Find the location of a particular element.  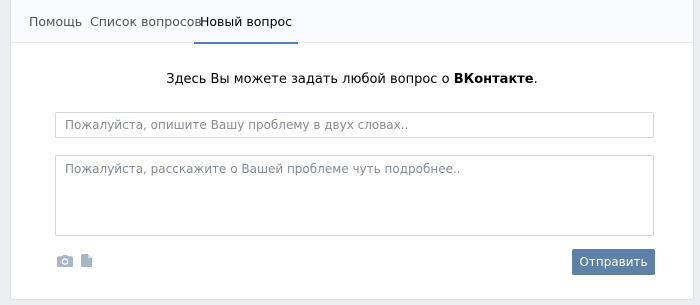

document-icon is located at coordinates (86, 261).